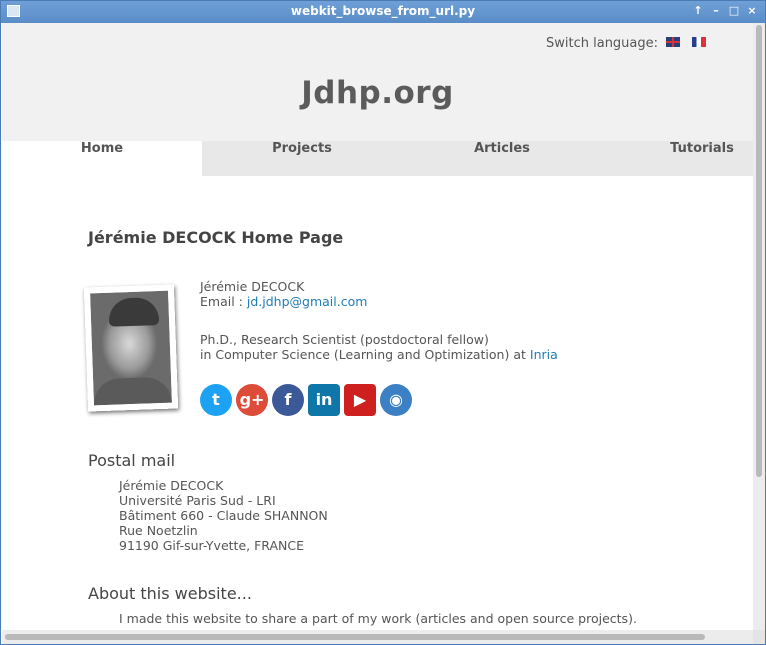 This screenshot has height=645, width=766. I want to click on profile-photo, so click(131, 348).